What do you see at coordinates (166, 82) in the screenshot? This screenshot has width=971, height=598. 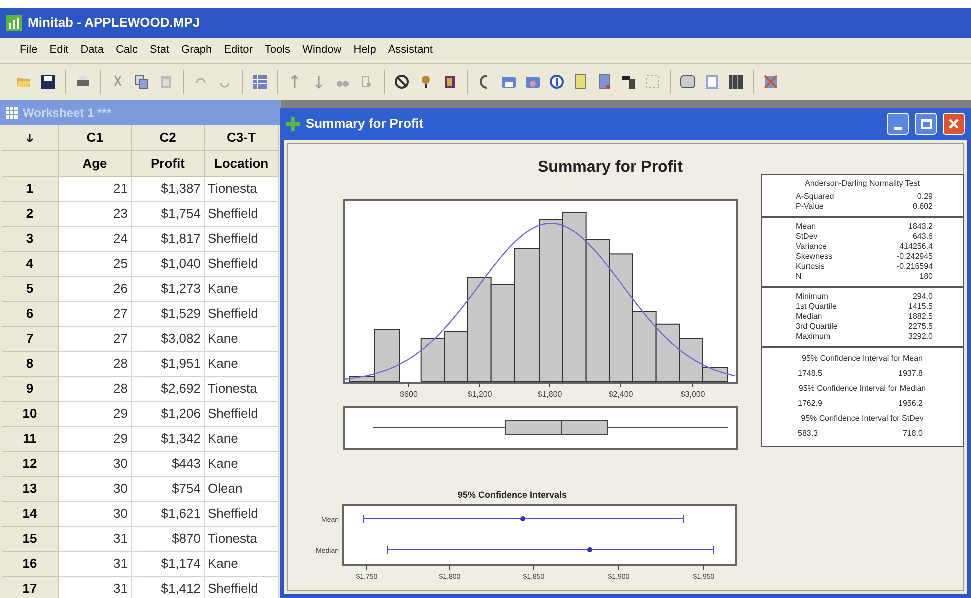 I see `clipboard-icon` at bounding box center [166, 82].